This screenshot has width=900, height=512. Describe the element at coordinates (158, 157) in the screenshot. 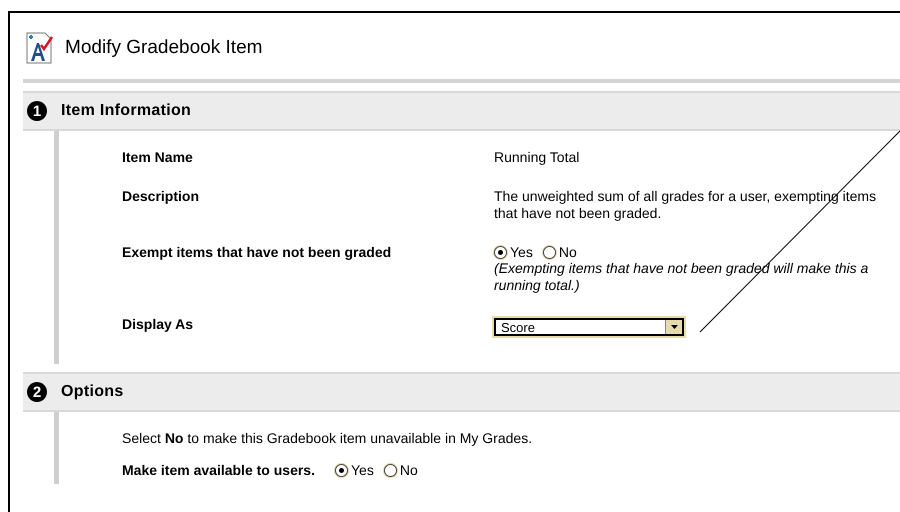

I see `field-label: Item Name` at that location.